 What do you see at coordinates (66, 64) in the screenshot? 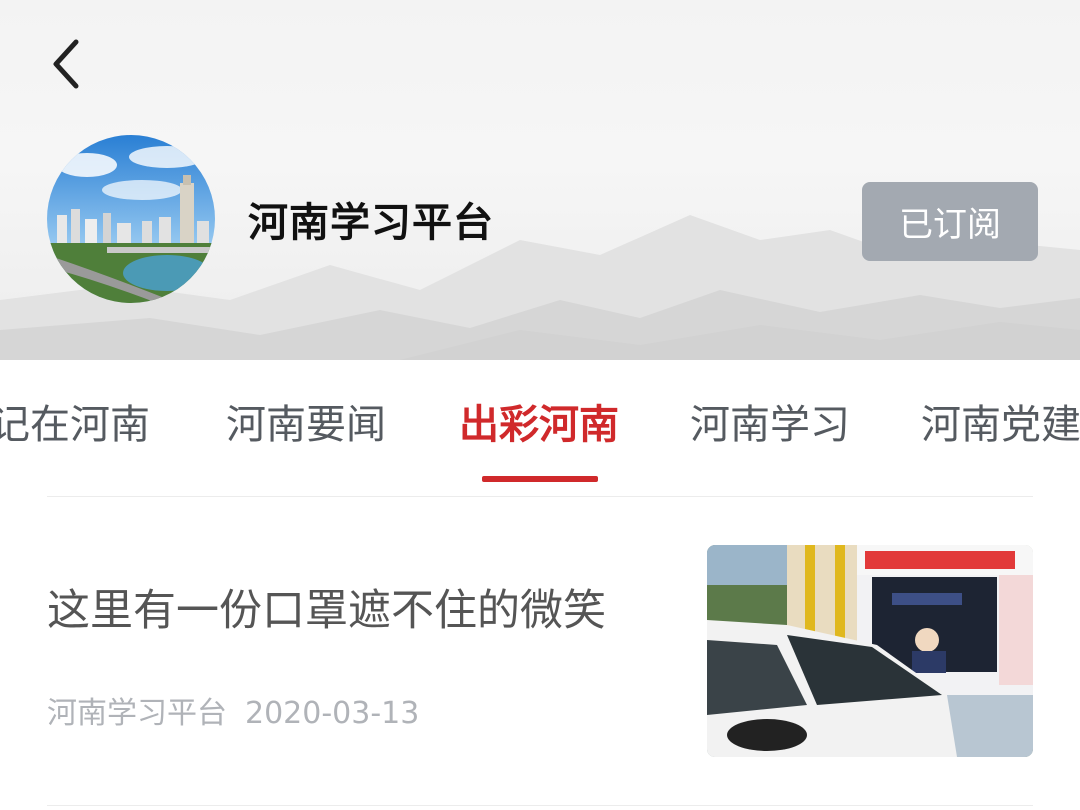
I see `chevron-left-icon` at bounding box center [66, 64].